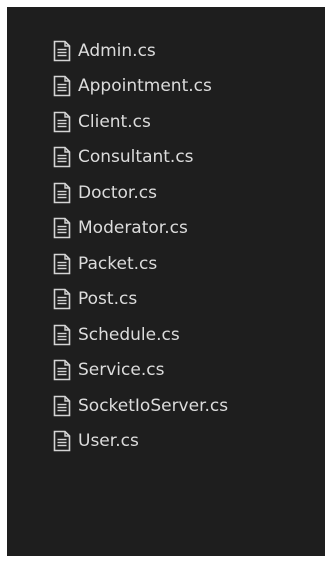  Describe the element at coordinates (140, 300) in the screenshot. I see `file-item-post: Post.cs` at that location.